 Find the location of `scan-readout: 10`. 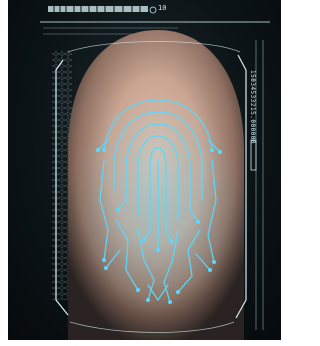

scan-readout: 10 is located at coordinates (162, 8).